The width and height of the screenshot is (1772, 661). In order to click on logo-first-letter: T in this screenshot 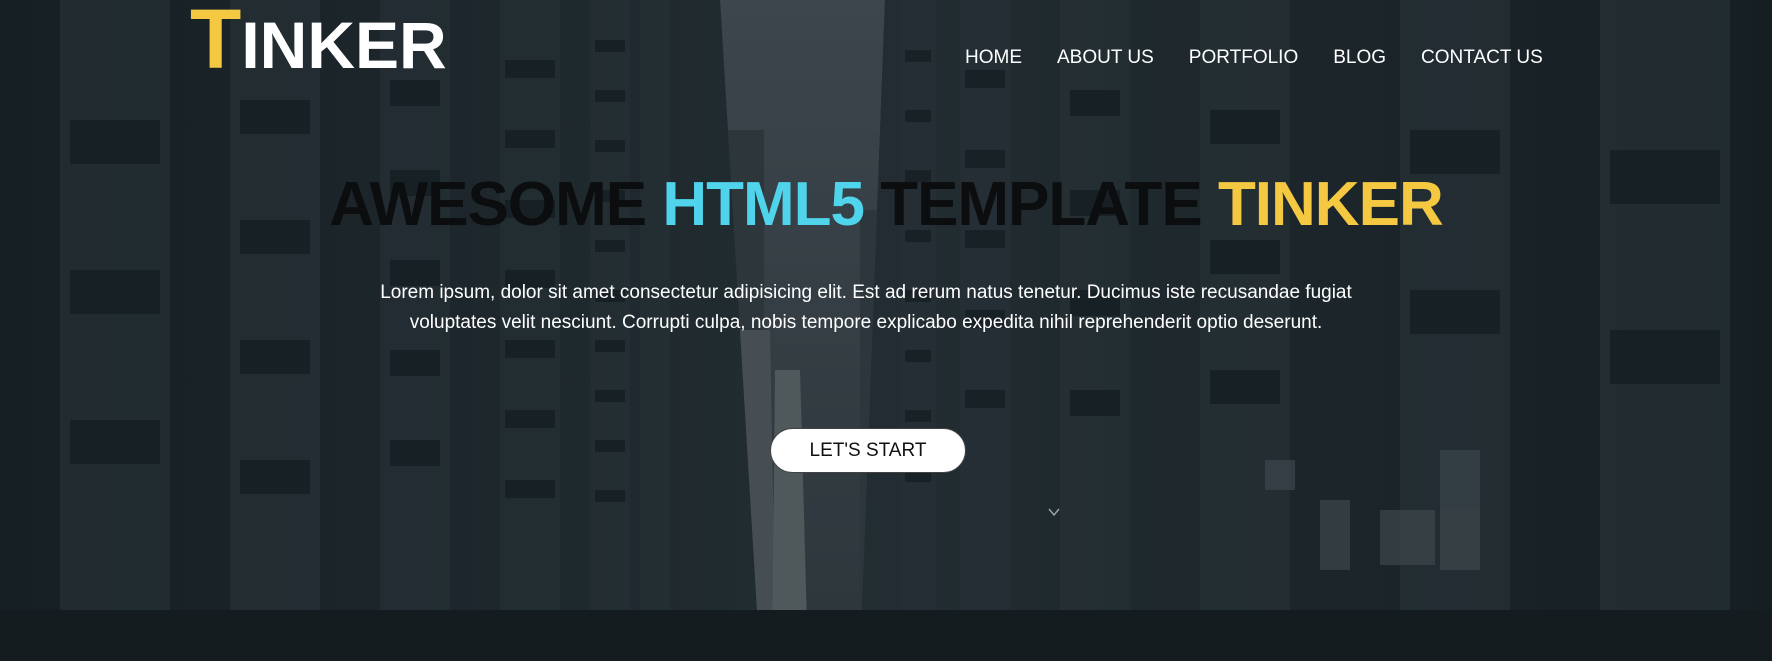, I will do `click(216, 43)`.